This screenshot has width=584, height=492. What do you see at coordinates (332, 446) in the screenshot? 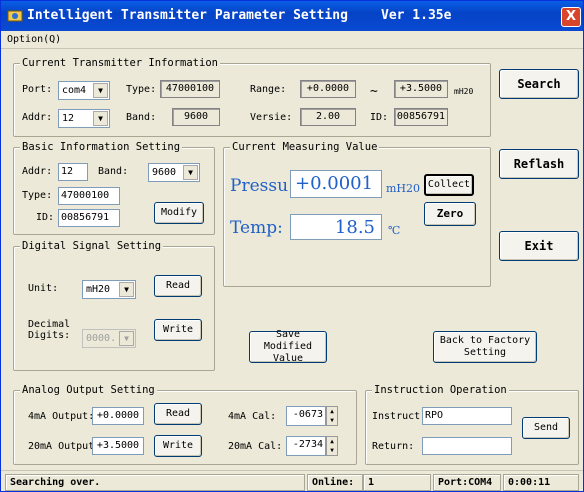
I see `cal20-spinner: ▲ ▼` at bounding box center [332, 446].